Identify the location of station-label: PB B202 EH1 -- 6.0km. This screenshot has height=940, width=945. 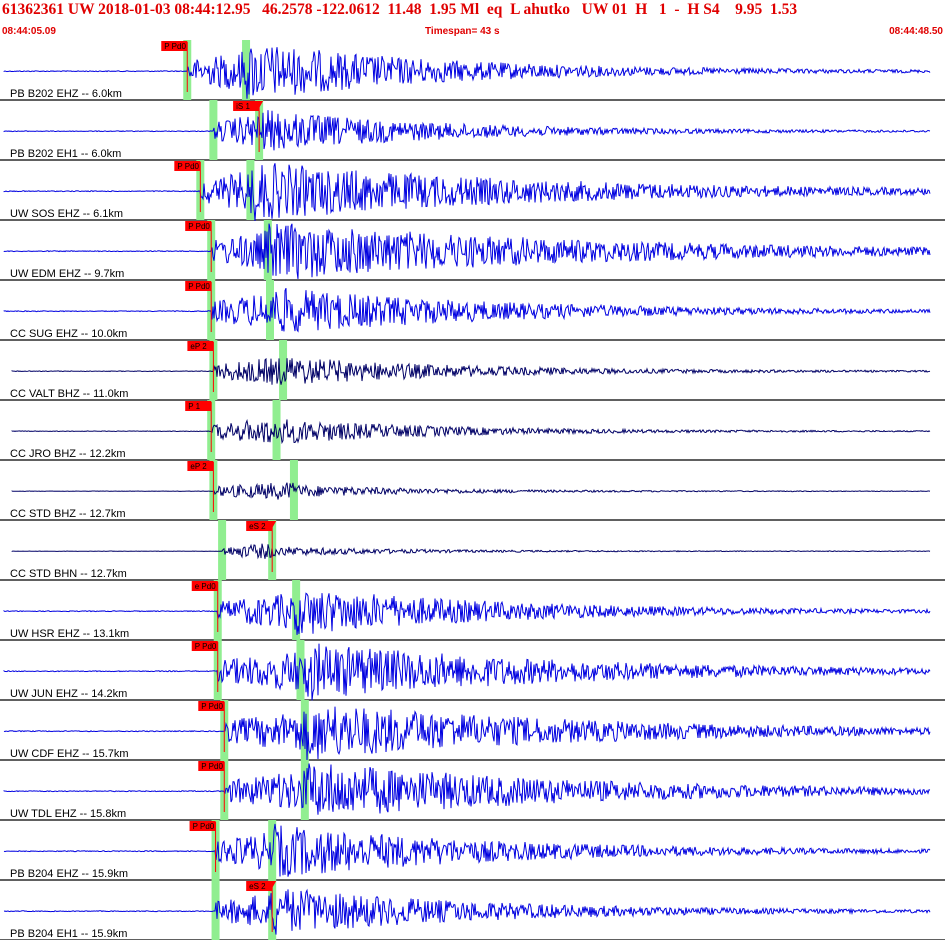
(65, 154).